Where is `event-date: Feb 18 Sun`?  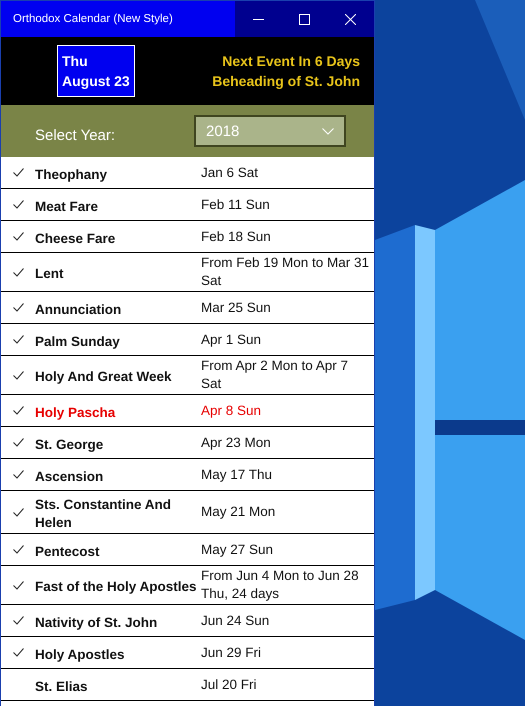
event-date: Feb 18 Sun is located at coordinates (236, 237).